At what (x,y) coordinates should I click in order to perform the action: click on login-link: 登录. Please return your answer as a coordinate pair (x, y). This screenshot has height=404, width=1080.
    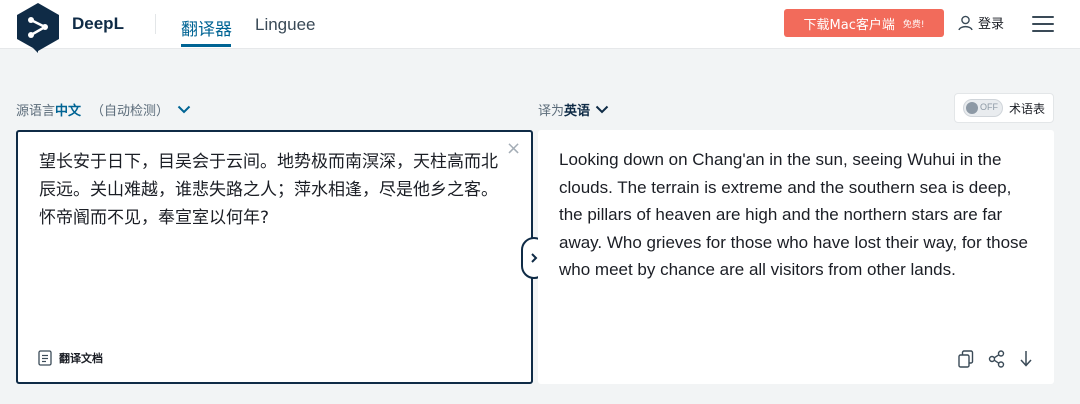
    Looking at the image, I should click on (981, 22).